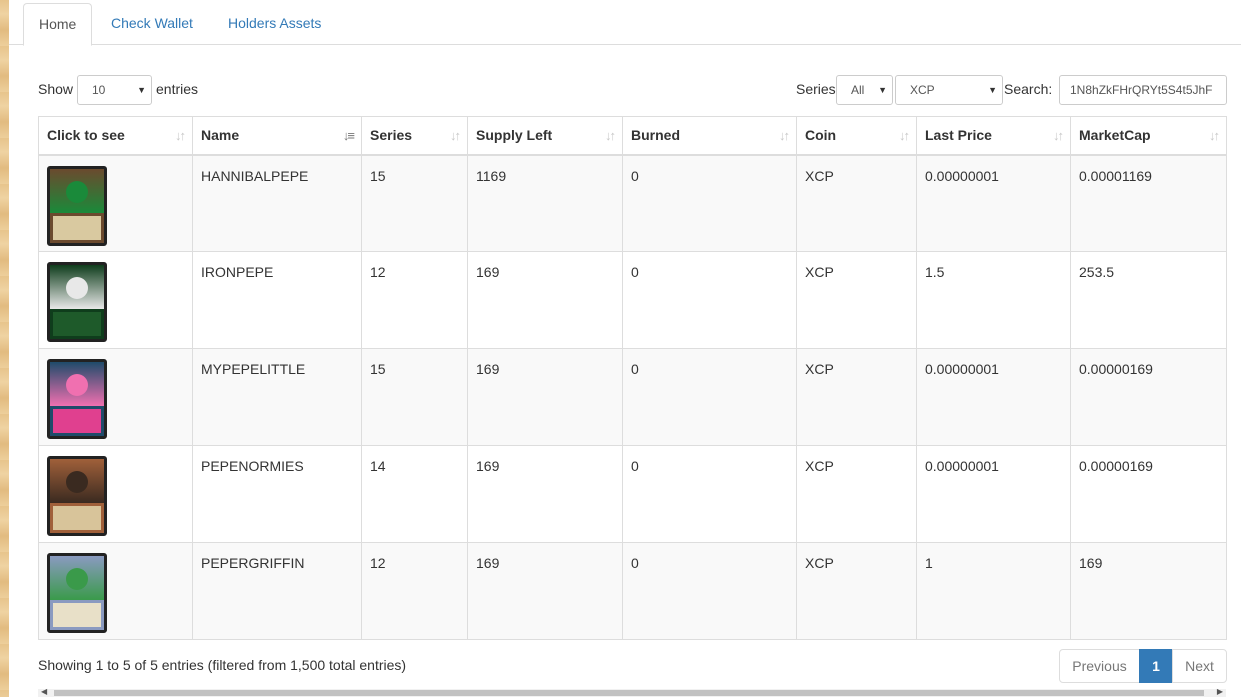  I want to click on marketcap-cell: 169, so click(1148, 591).